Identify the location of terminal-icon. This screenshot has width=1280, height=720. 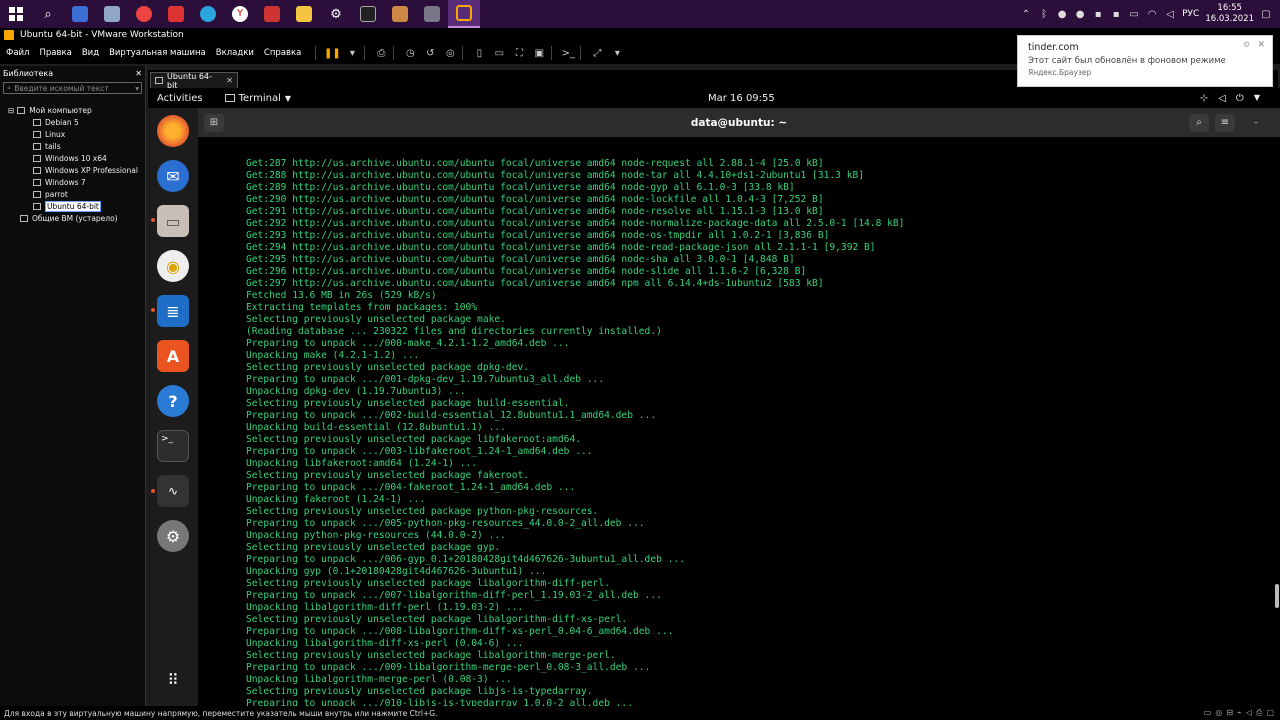
(368, 14).